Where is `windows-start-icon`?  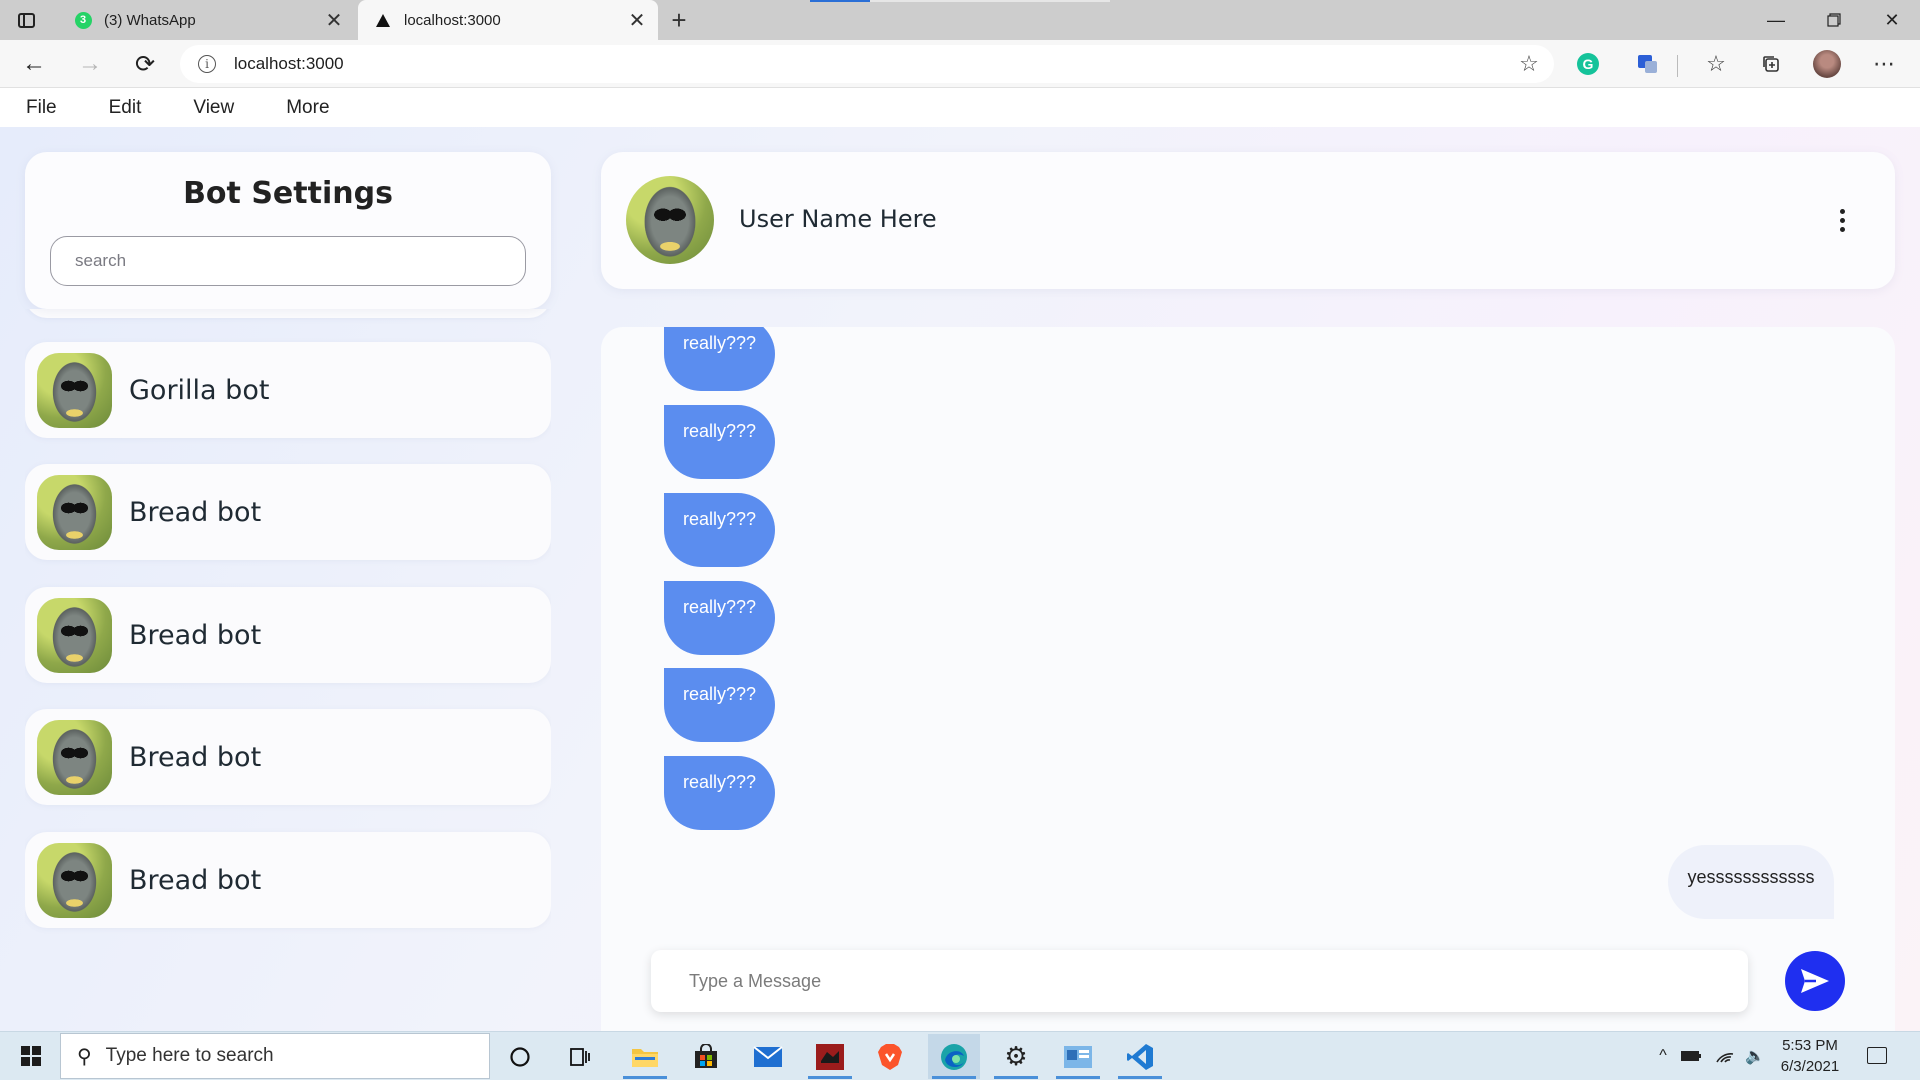 windows-start-icon is located at coordinates (31, 1056).